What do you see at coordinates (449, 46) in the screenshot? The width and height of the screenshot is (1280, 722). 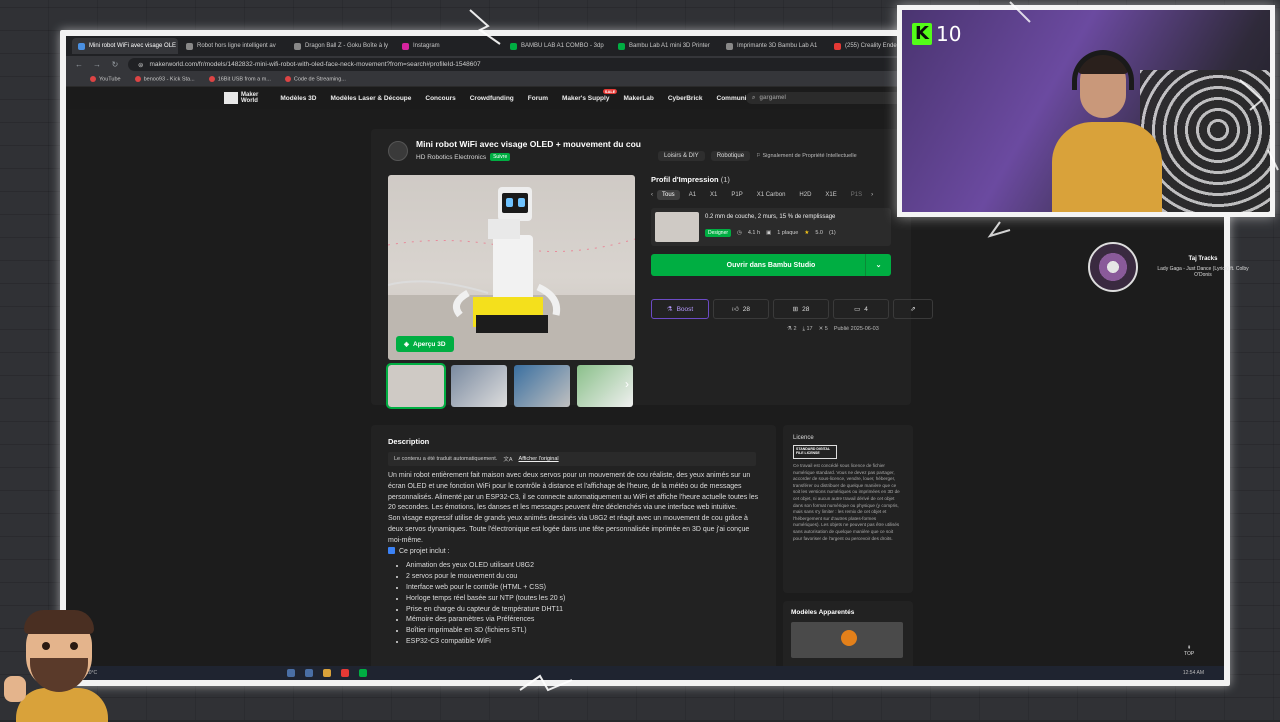 I see `browser-tab: Instagram` at bounding box center [449, 46].